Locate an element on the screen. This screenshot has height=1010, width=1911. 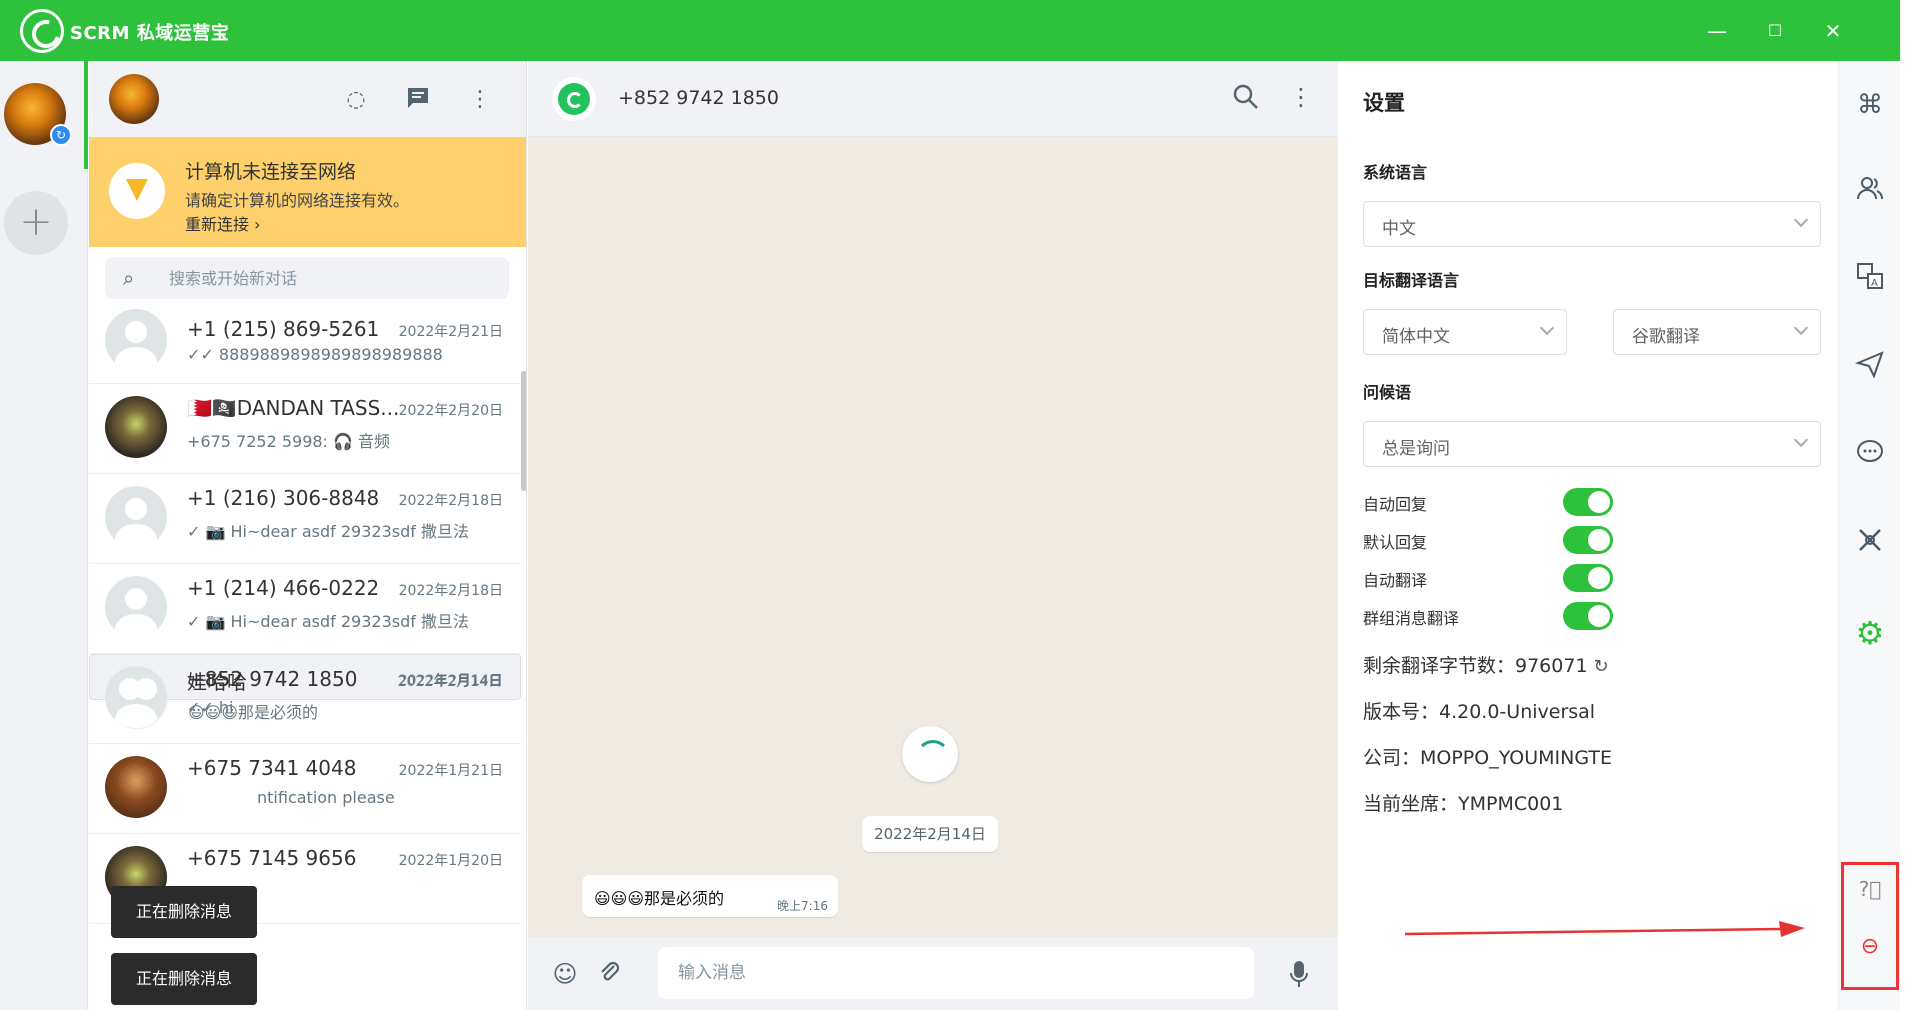
maximize-button: ☐ is located at coordinates (1775, 31).